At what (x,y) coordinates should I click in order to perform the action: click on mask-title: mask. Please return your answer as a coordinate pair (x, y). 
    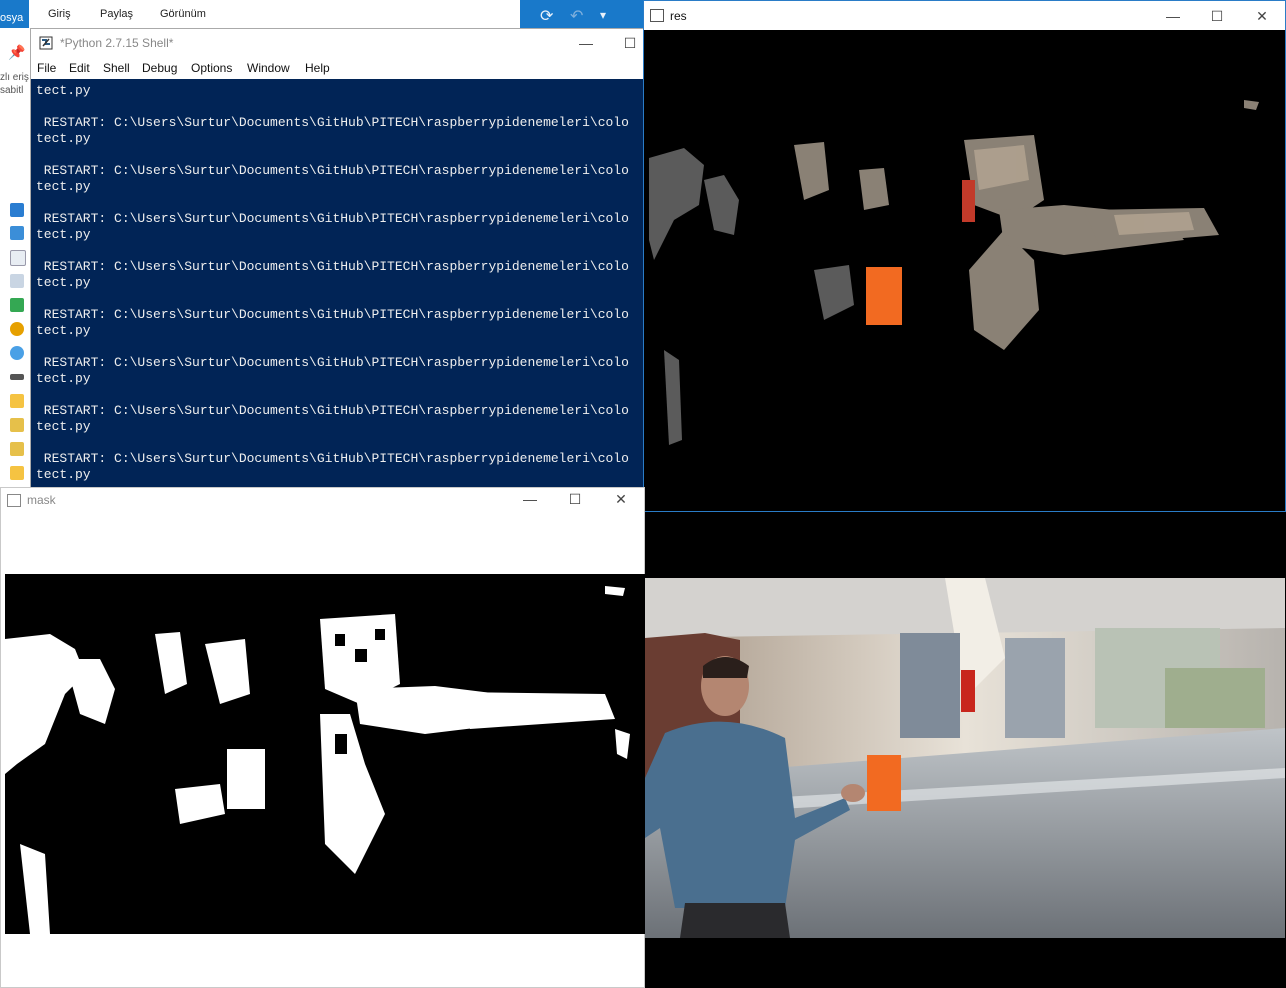
    Looking at the image, I should click on (41, 500).